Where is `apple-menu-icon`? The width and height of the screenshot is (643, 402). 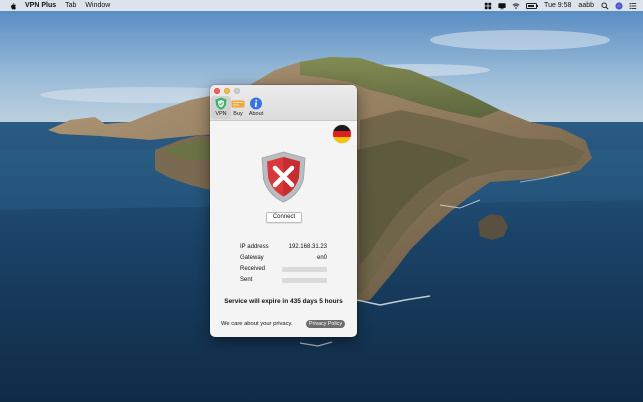 apple-menu-icon is located at coordinates (13, 6).